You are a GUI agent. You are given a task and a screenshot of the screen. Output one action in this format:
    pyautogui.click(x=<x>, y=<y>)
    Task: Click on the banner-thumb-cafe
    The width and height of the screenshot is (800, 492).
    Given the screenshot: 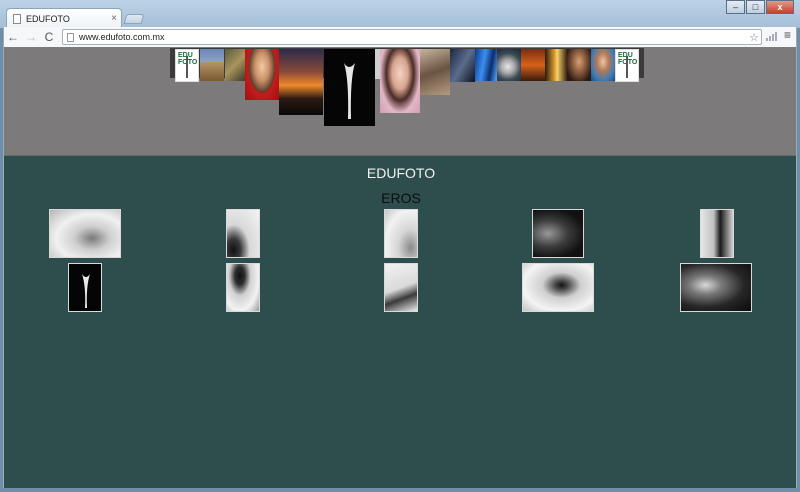 What is the action you would take?
    pyautogui.click(x=435, y=72)
    